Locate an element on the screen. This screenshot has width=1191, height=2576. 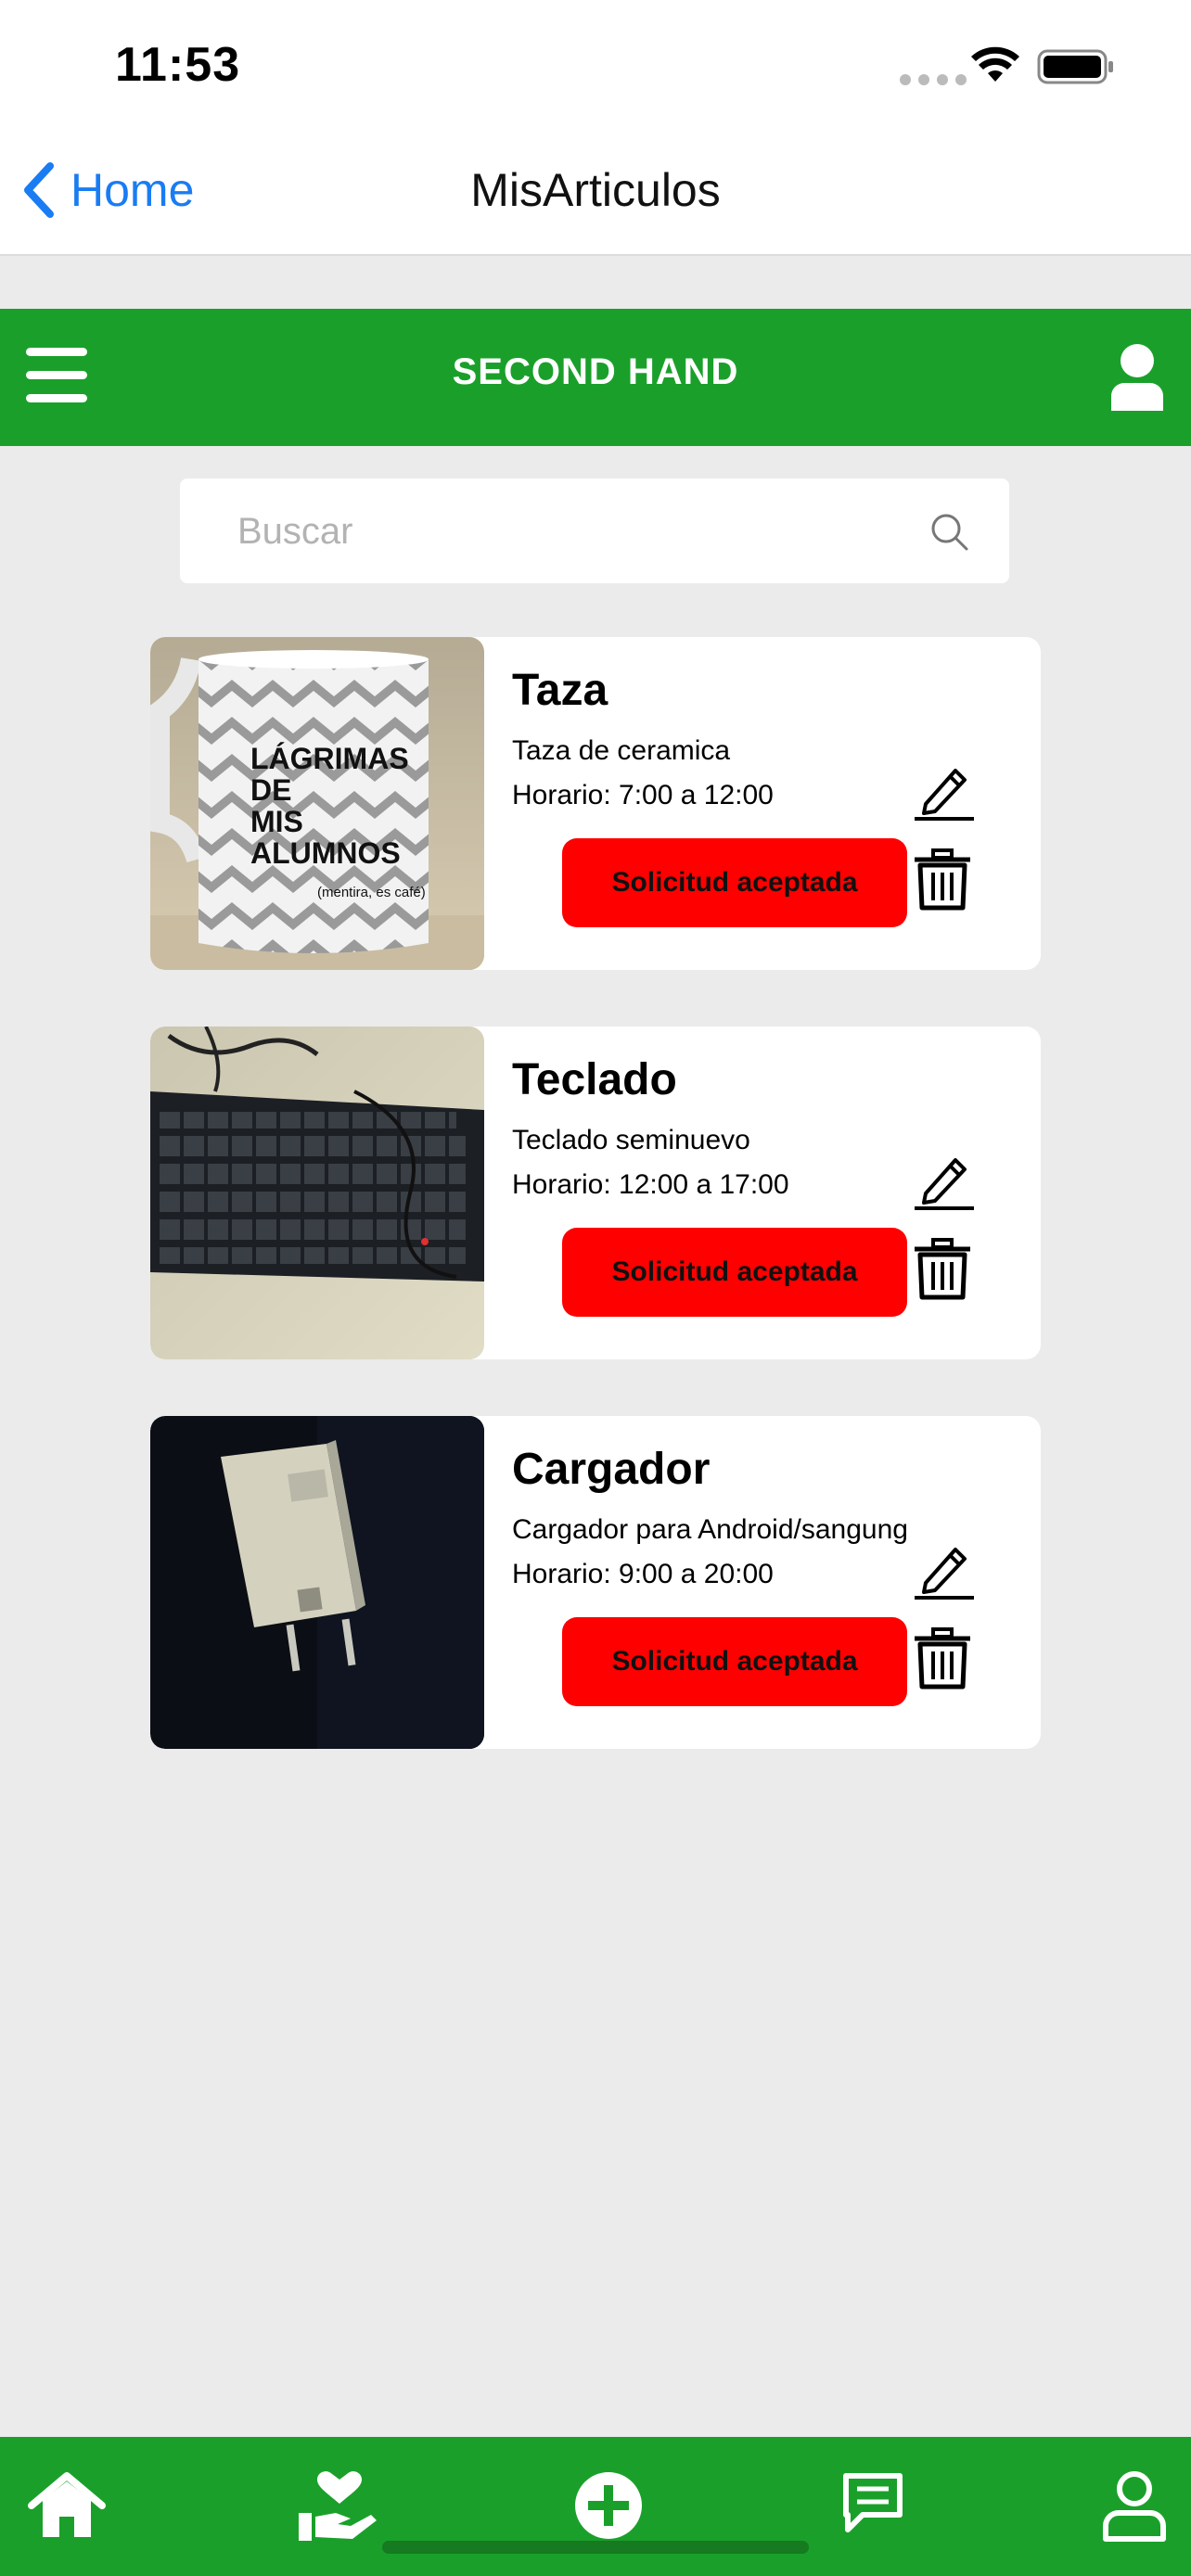
navigation-bar: Home MisArticulos is located at coordinates (595, 193).